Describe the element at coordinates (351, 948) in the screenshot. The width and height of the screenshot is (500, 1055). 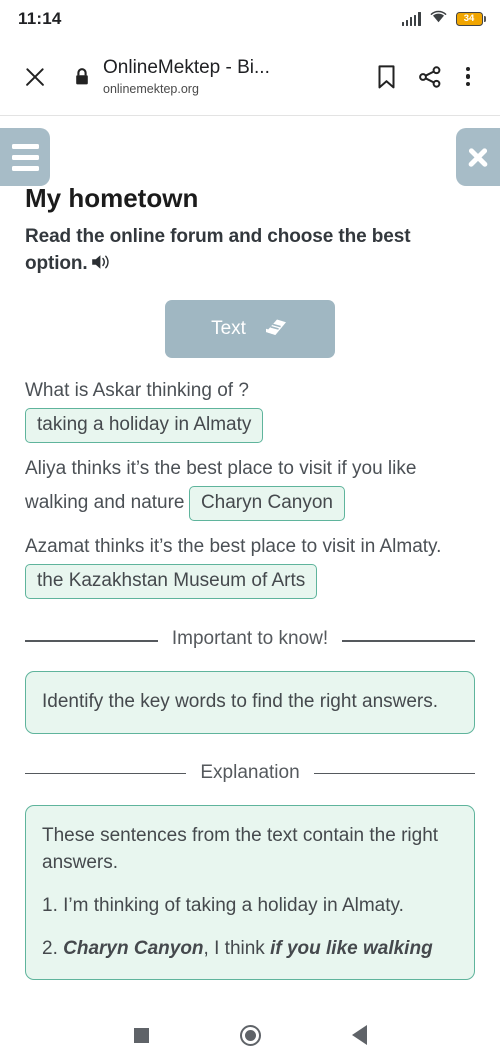
I see `explanation-item-2-phrase: if you like walking` at that location.